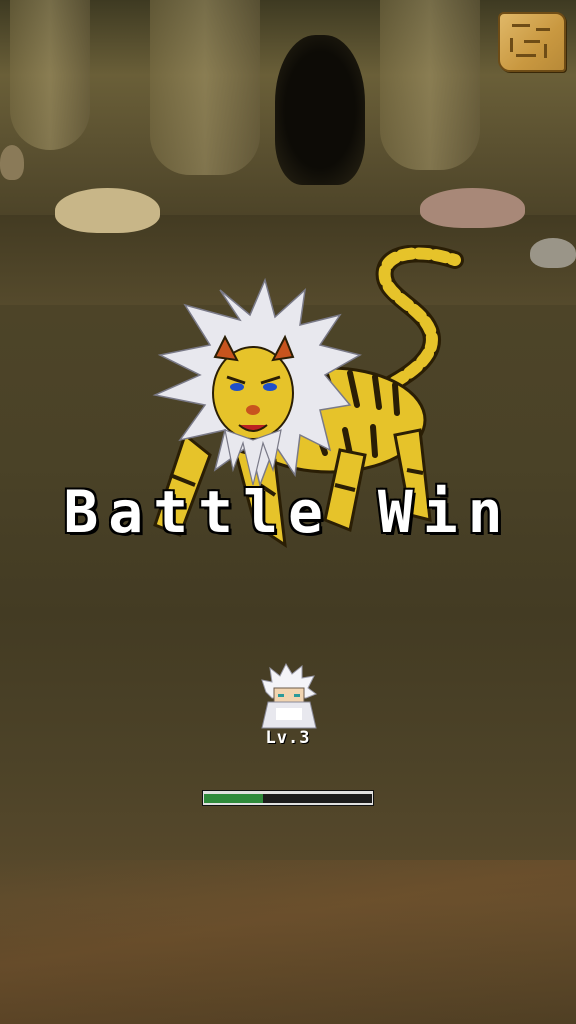  I want to click on experience-fill, so click(233, 798).